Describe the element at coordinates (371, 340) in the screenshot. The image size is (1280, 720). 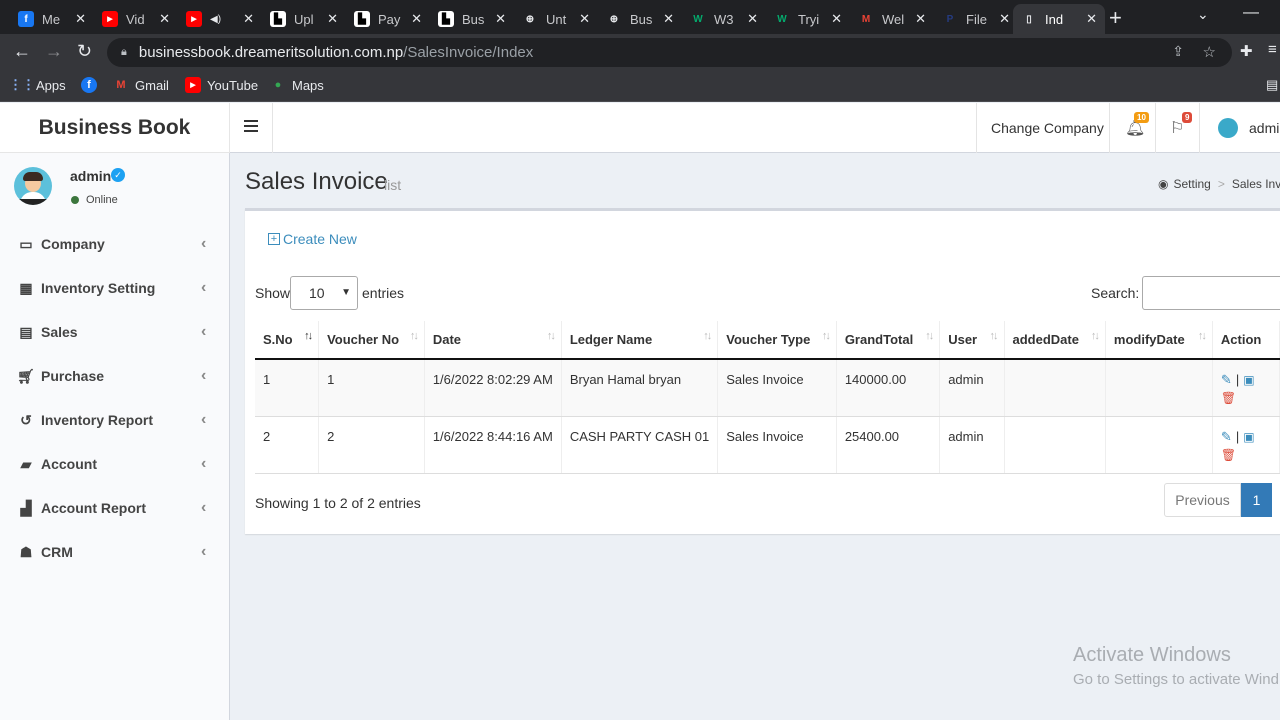
I see `column-header: Voucher No ↑↓` at that location.